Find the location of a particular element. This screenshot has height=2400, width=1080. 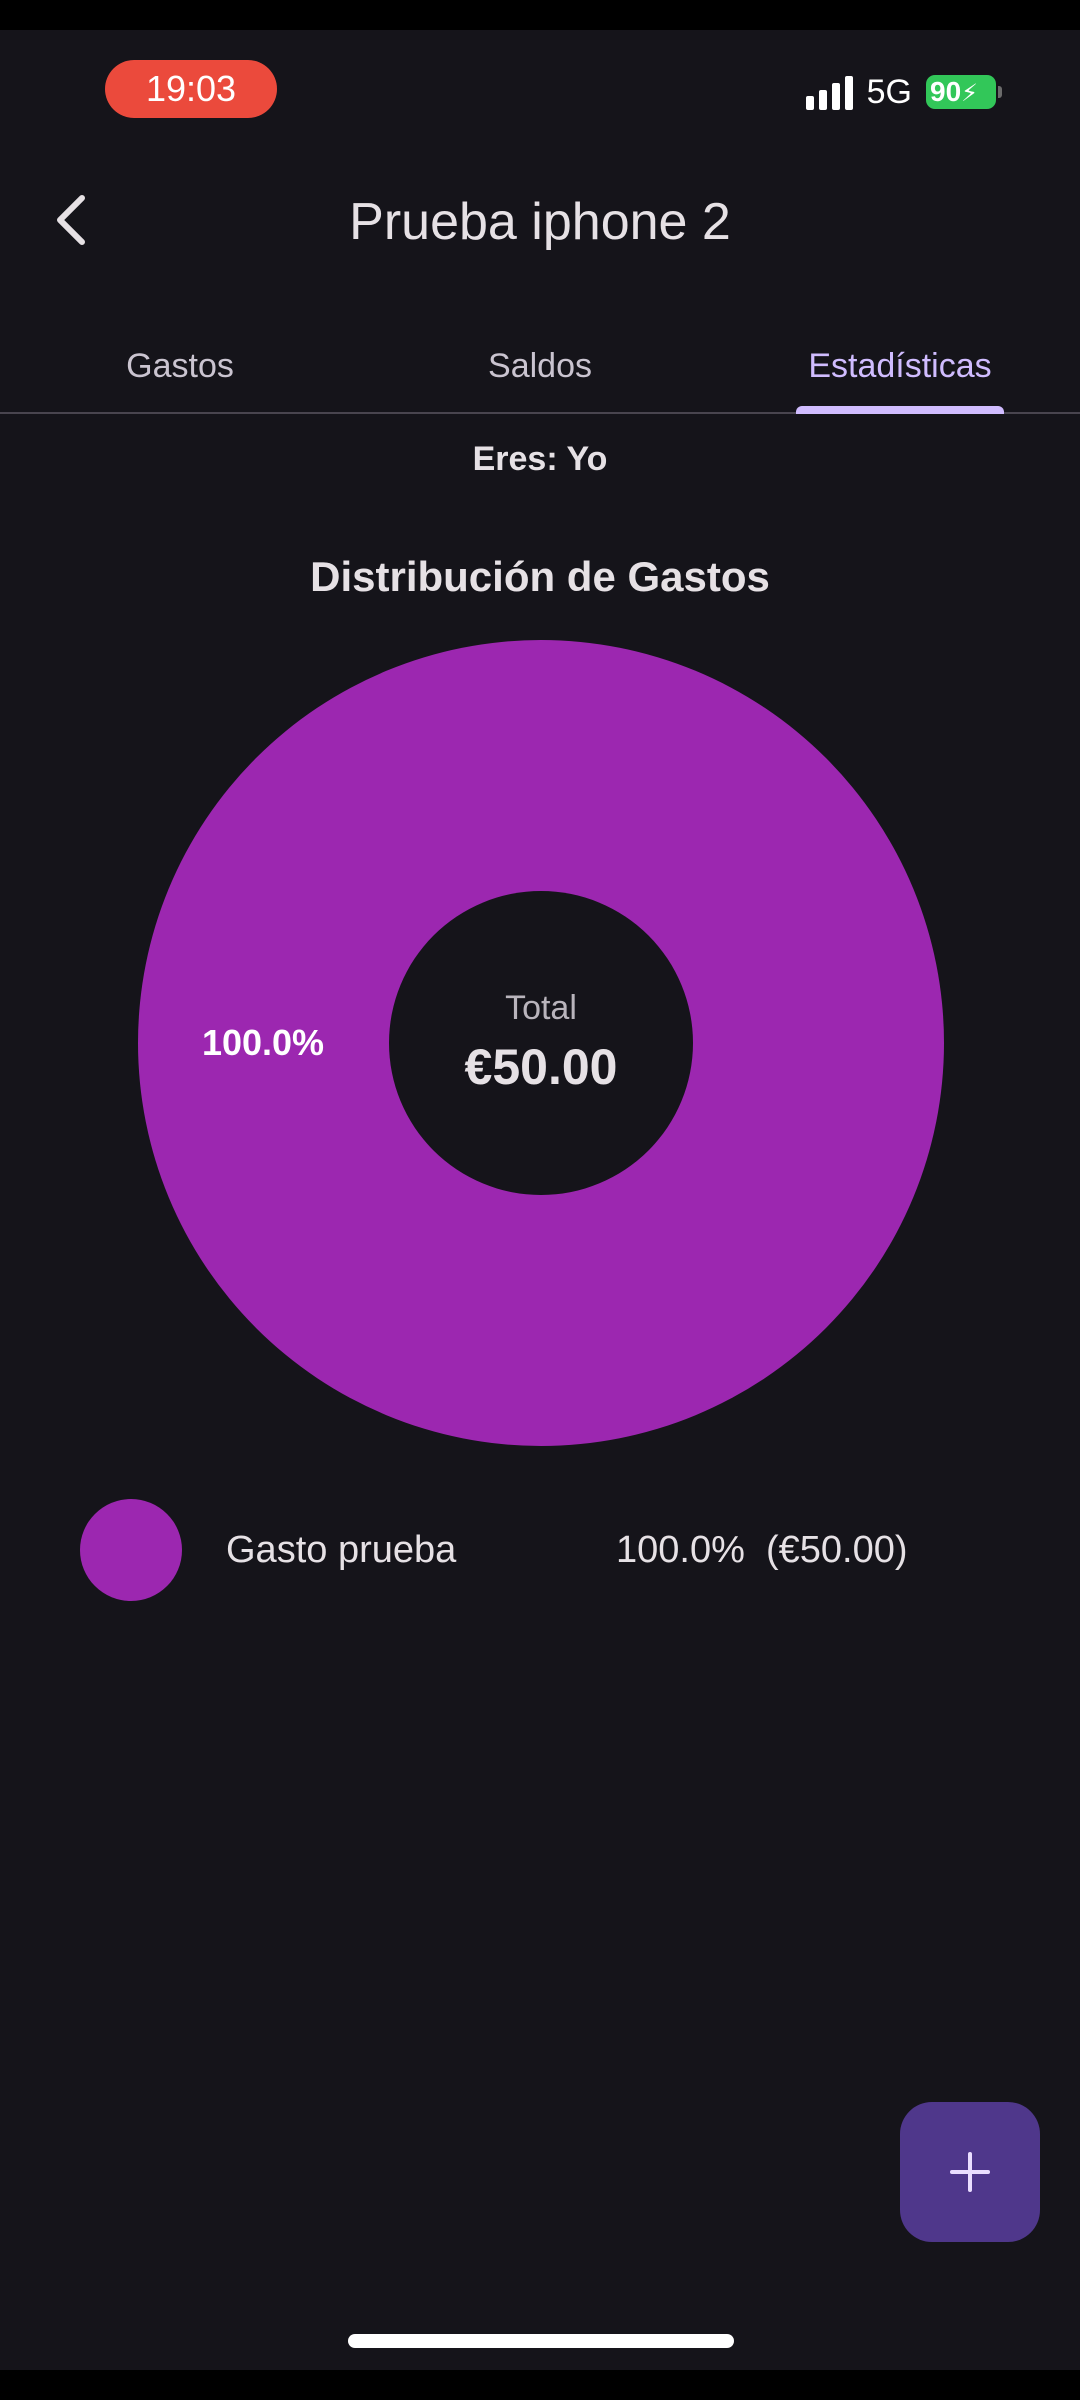

add-expense-button is located at coordinates (970, 2172).